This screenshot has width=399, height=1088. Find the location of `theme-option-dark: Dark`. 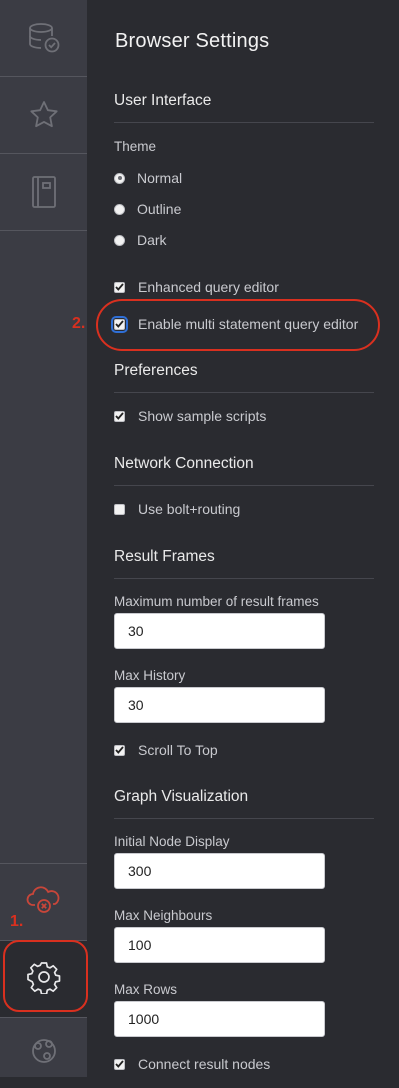

theme-option-dark: Dark is located at coordinates (140, 240).